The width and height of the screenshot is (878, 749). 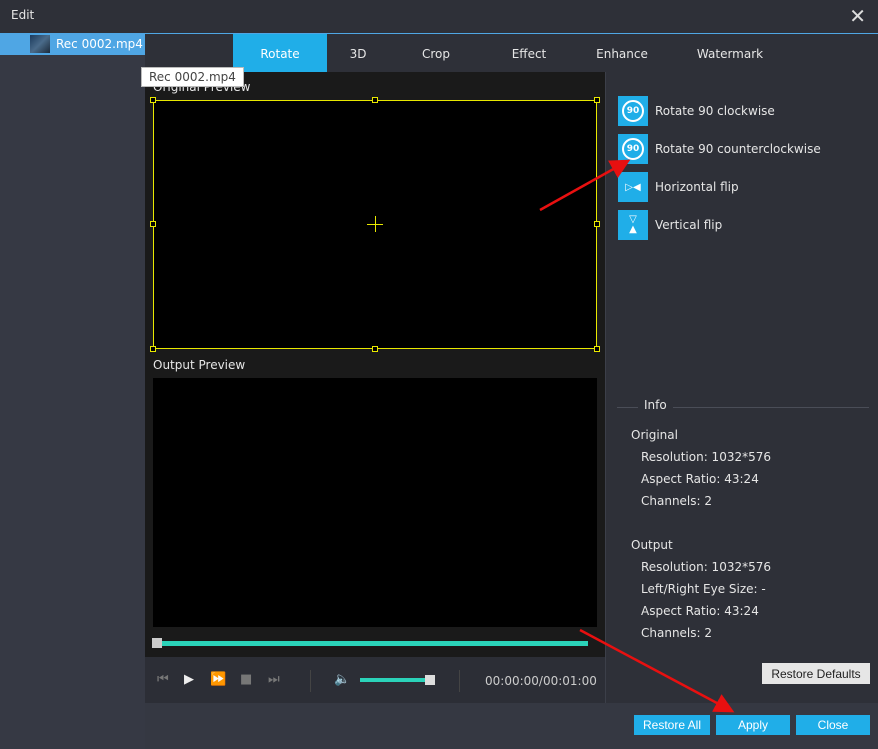 I want to click on volume-icon: 🔈, so click(x=342, y=679).